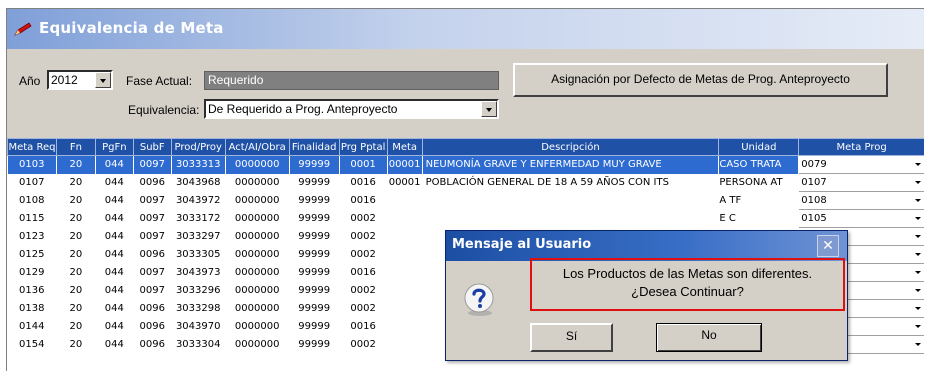 The width and height of the screenshot is (930, 371). Describe the element at coordinates (709, 337) in the screenshot. I see `no-button: No` at that location.